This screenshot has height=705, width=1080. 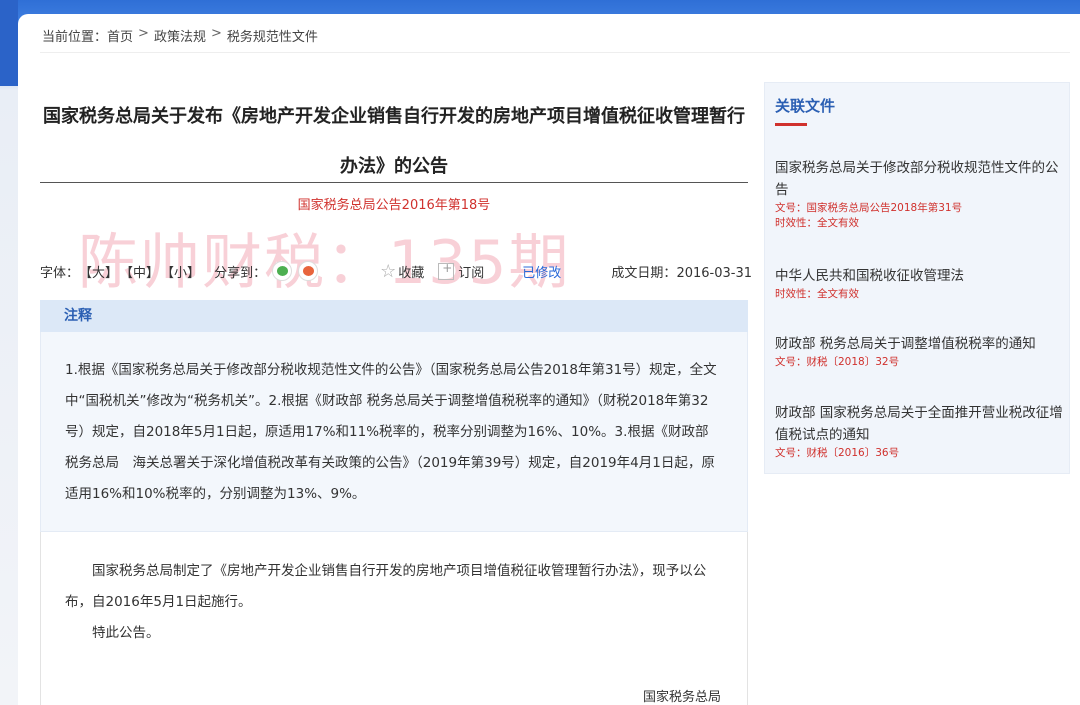 What do you see at coordinates (75, 37) in the screenshot?
I see `breadcrumb-prefix: 当前位置：` at bounding box center [75, 37].